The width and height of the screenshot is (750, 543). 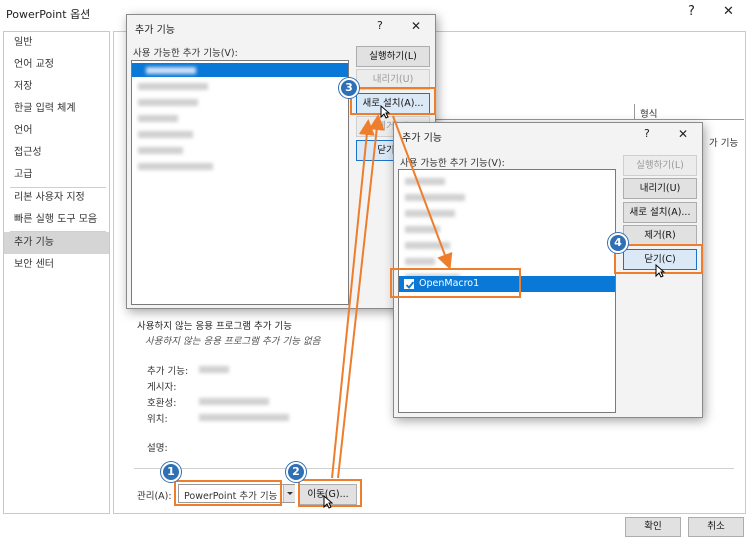 I want to click on main-partial-label: 가 기능, so click(x=724, y=143).